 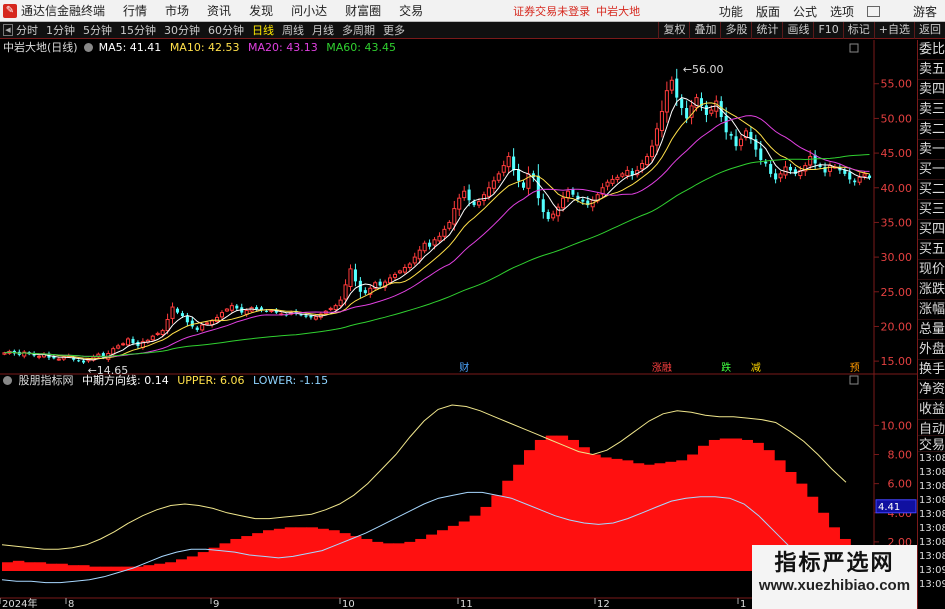 I want to click on menu-function: 功能, so click(x=731, y=11).